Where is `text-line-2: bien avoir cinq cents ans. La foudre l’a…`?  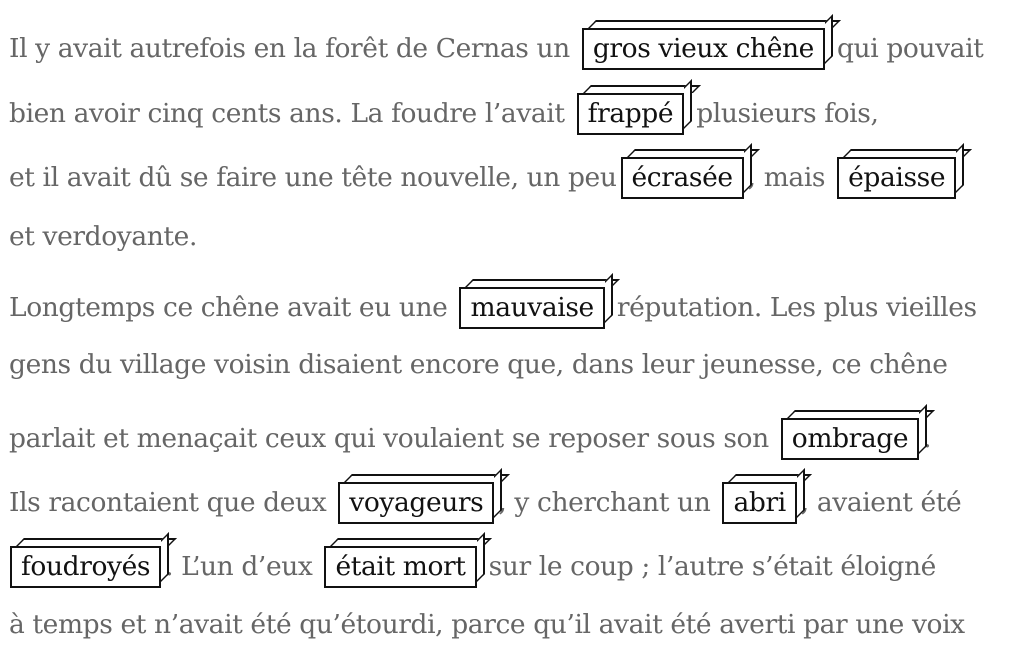
text-line-2: bien avoir cinq cents ans. La foudre l’a… is located at coordinates (444, 114).